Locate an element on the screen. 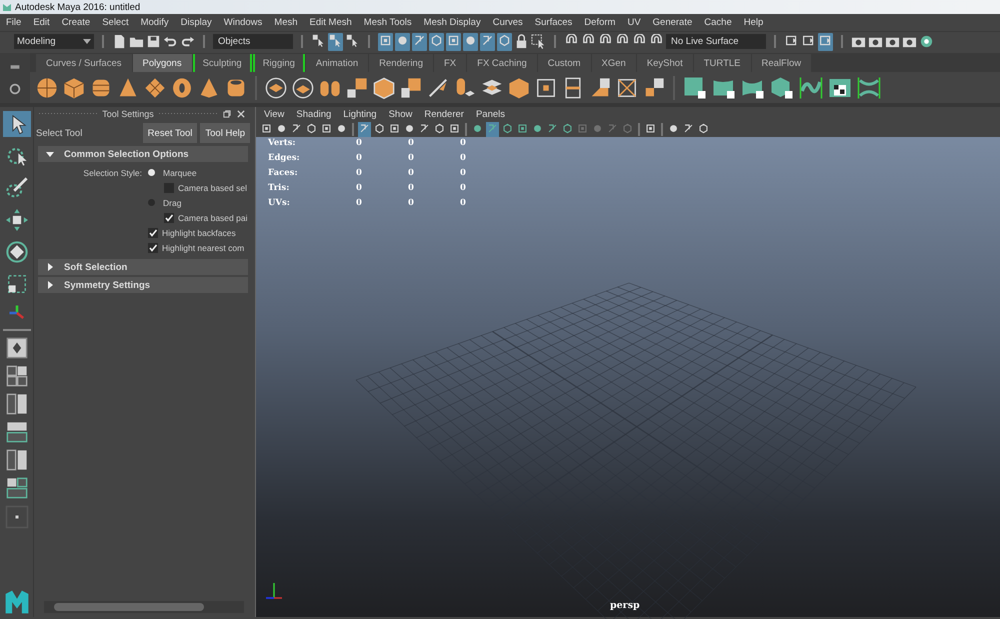 The image size is (1000, 619). diamond-icon is located at coordinates (155, 87).